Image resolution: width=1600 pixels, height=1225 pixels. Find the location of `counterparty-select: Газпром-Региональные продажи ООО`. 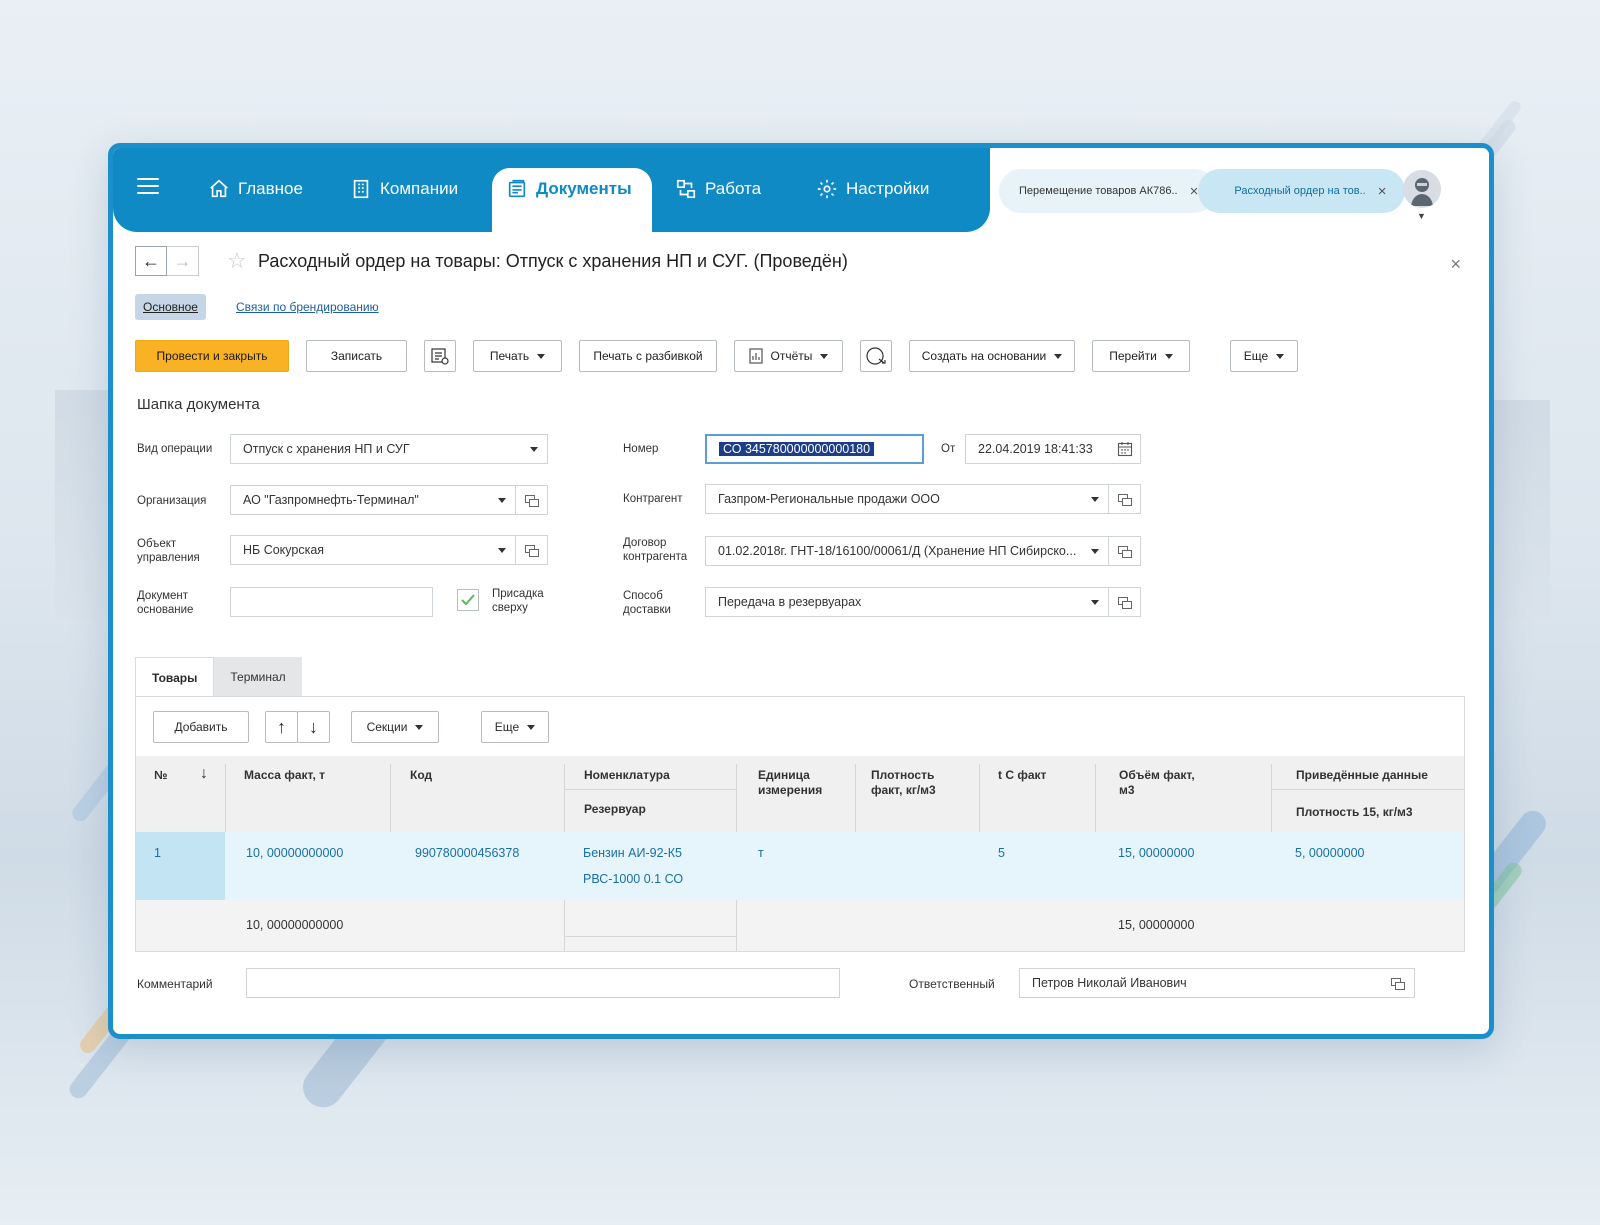

counterparty-select: Газпром-Региональные продажи ООО is located at coordinates (923, 499).